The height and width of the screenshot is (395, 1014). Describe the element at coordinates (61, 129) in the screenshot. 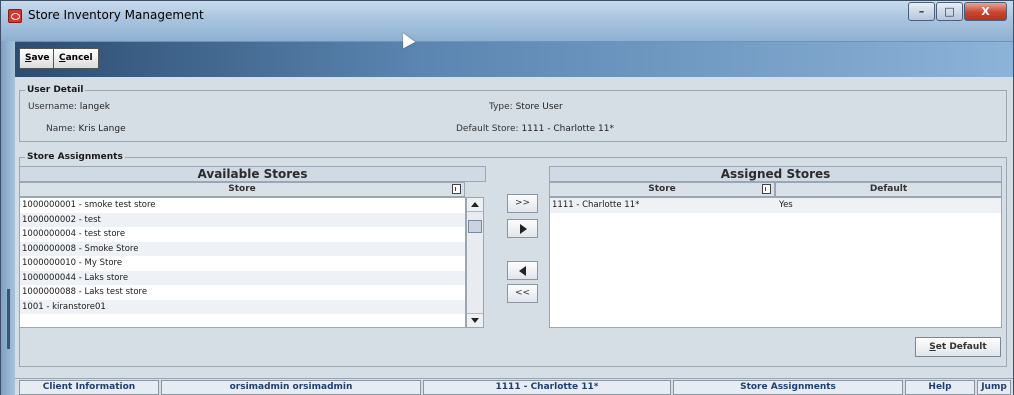

I see `name-label: Name:` at that location.